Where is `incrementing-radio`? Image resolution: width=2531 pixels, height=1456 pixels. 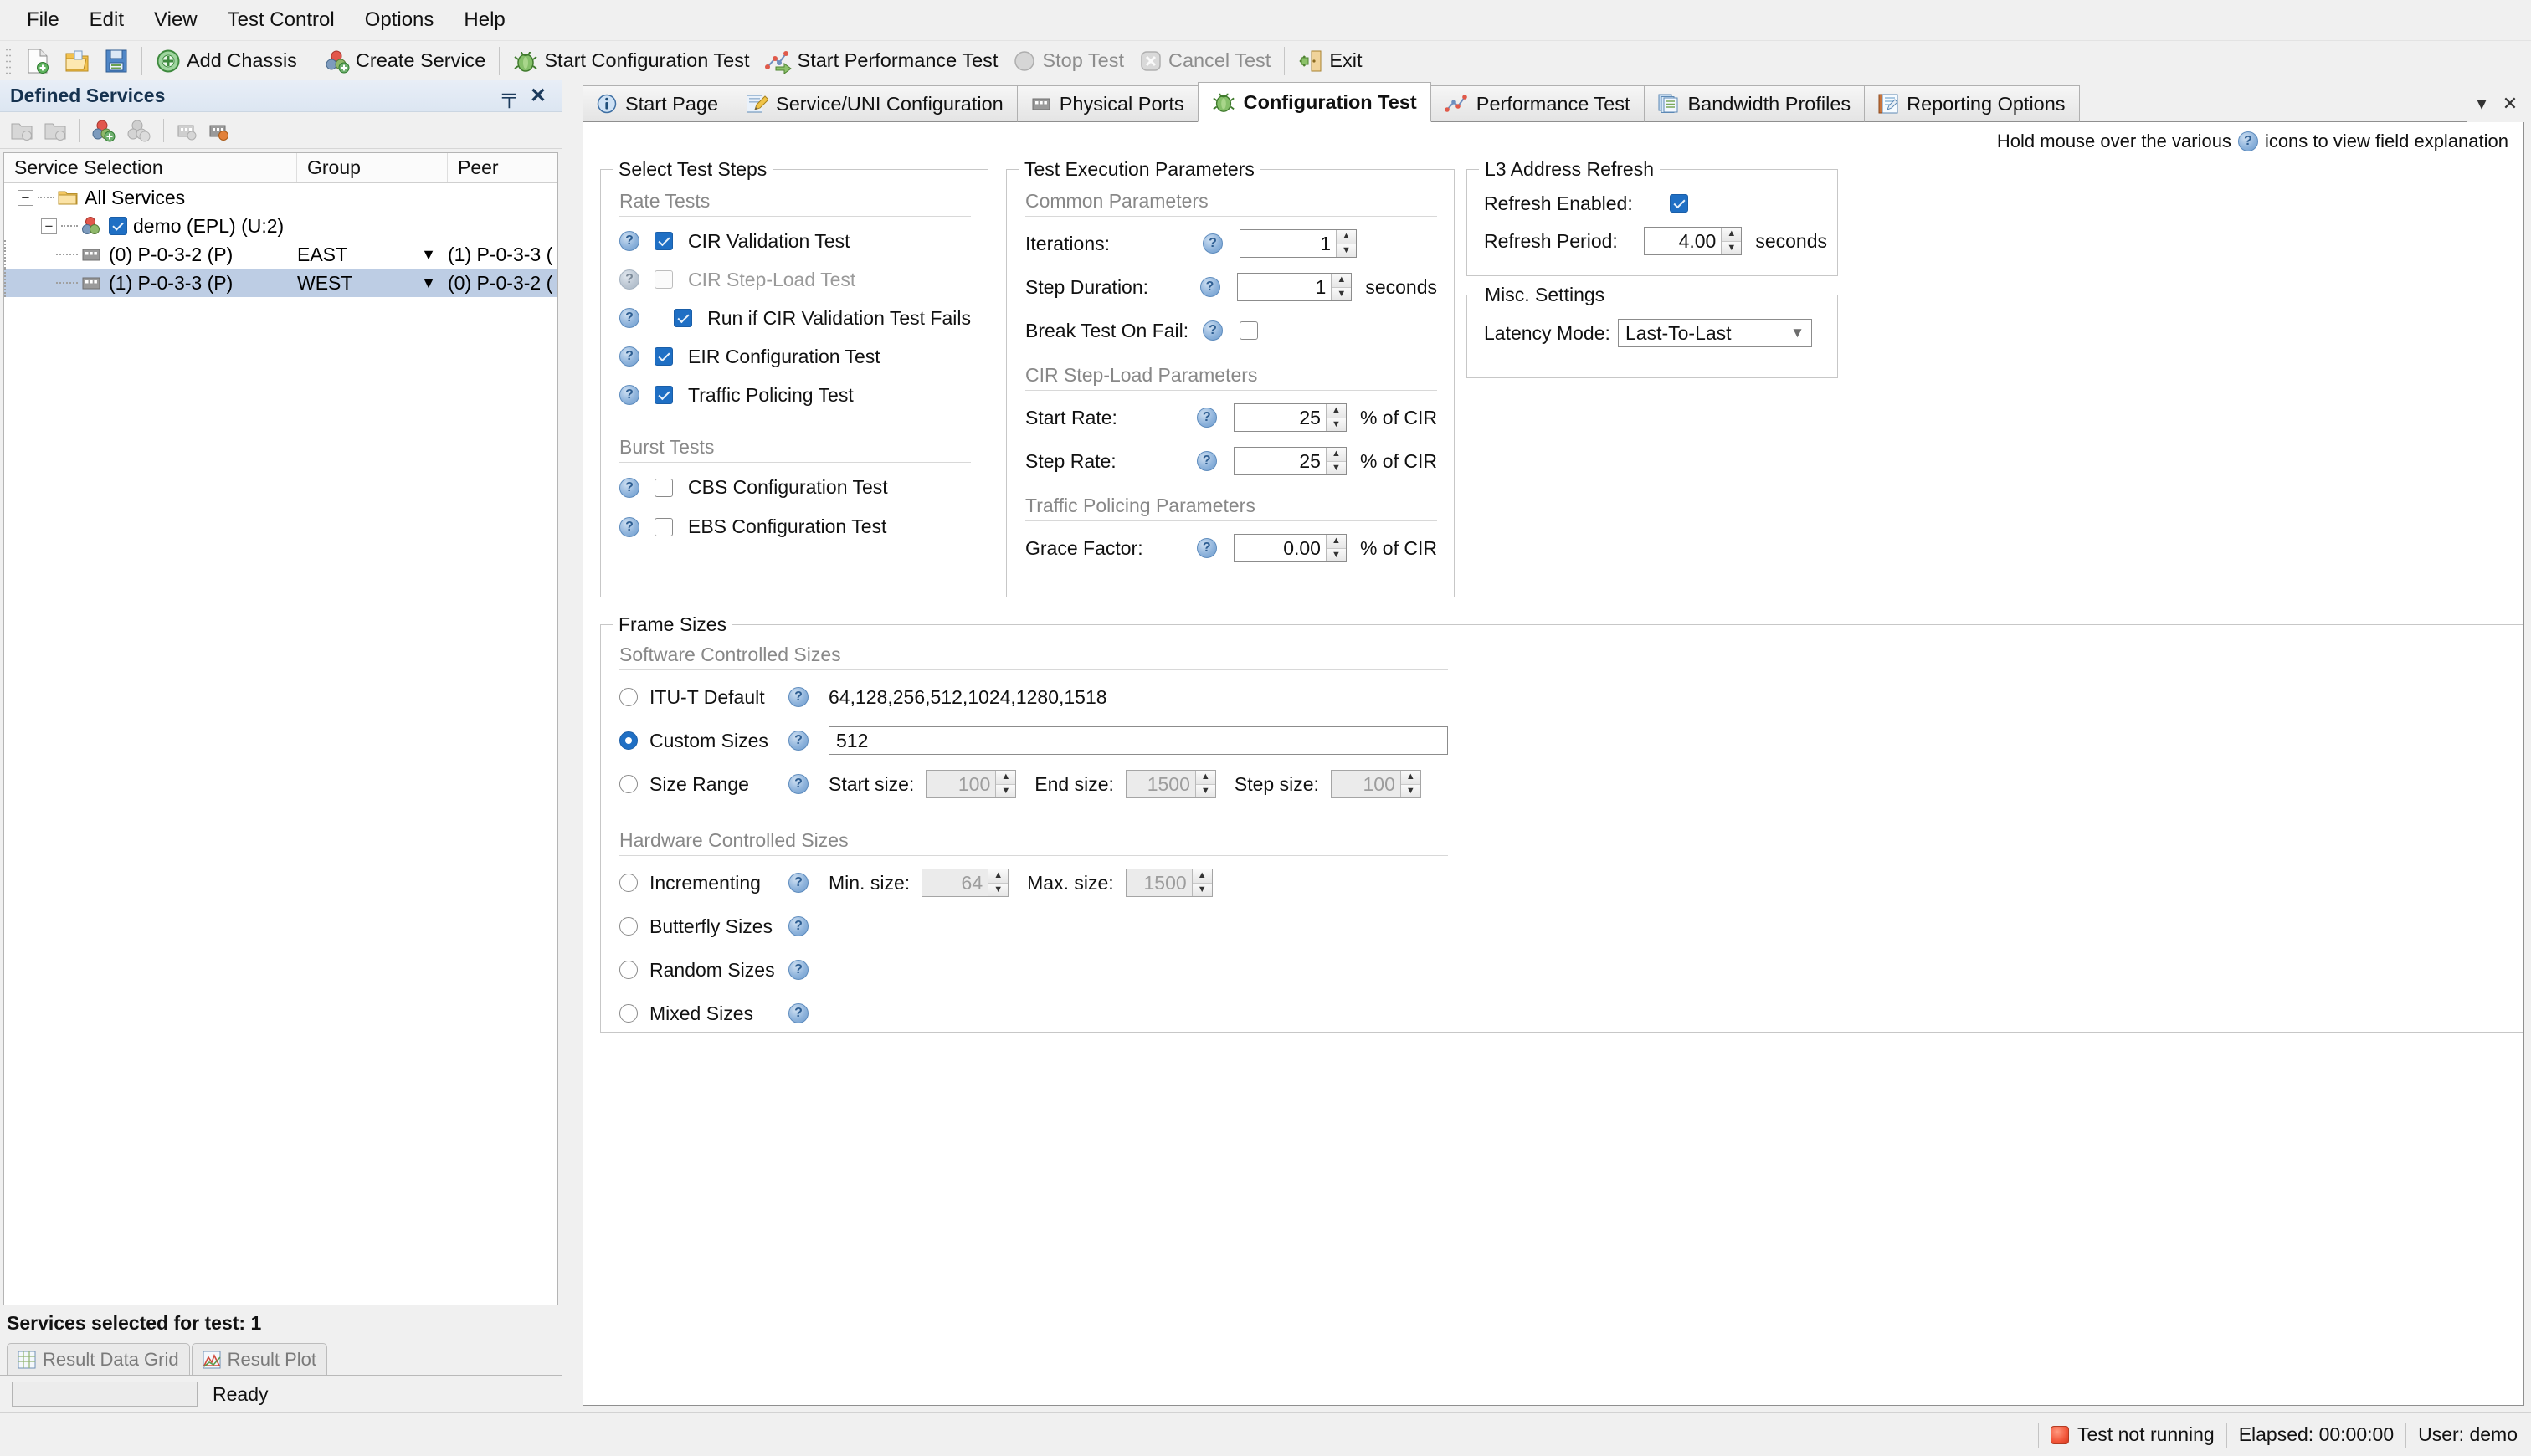 incrementing-radio is located at coordinates (628, 883).